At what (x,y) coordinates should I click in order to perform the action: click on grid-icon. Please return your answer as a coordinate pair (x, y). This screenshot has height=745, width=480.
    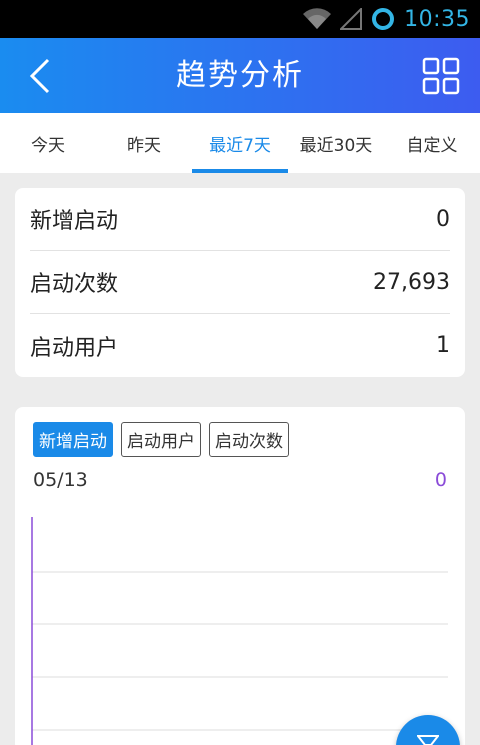
    Looking at the image, I should click on (441, 76).